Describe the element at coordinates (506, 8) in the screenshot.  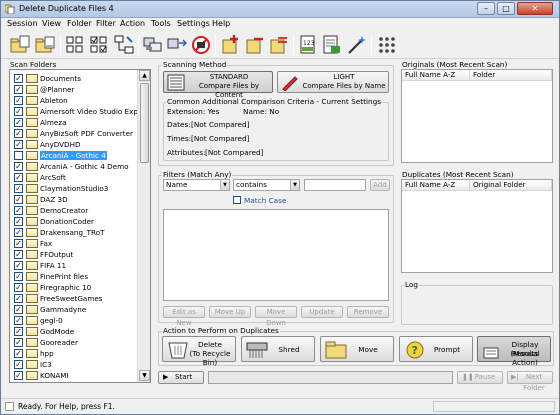
I see `maximize-button: □` at that location.